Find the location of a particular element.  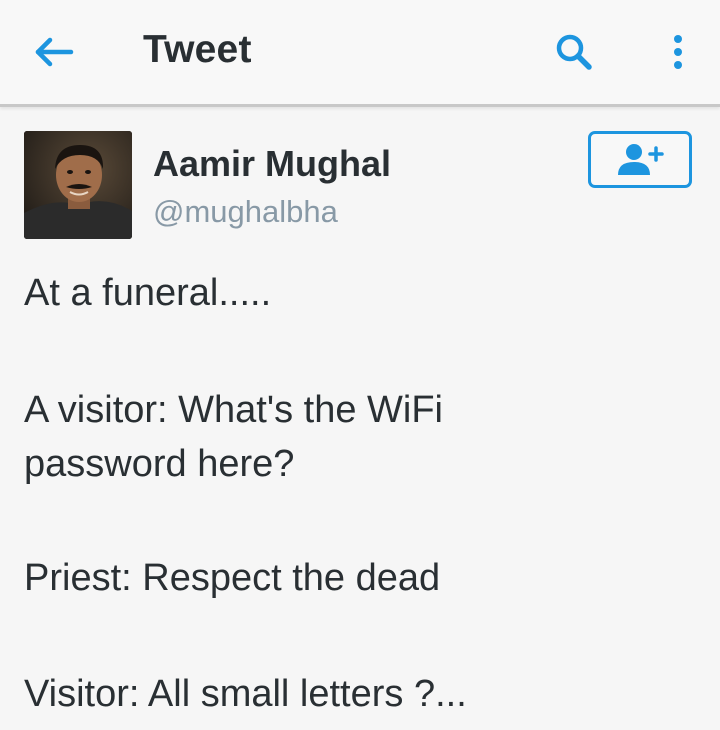

more-options-button is located at coordinates (678, 52).